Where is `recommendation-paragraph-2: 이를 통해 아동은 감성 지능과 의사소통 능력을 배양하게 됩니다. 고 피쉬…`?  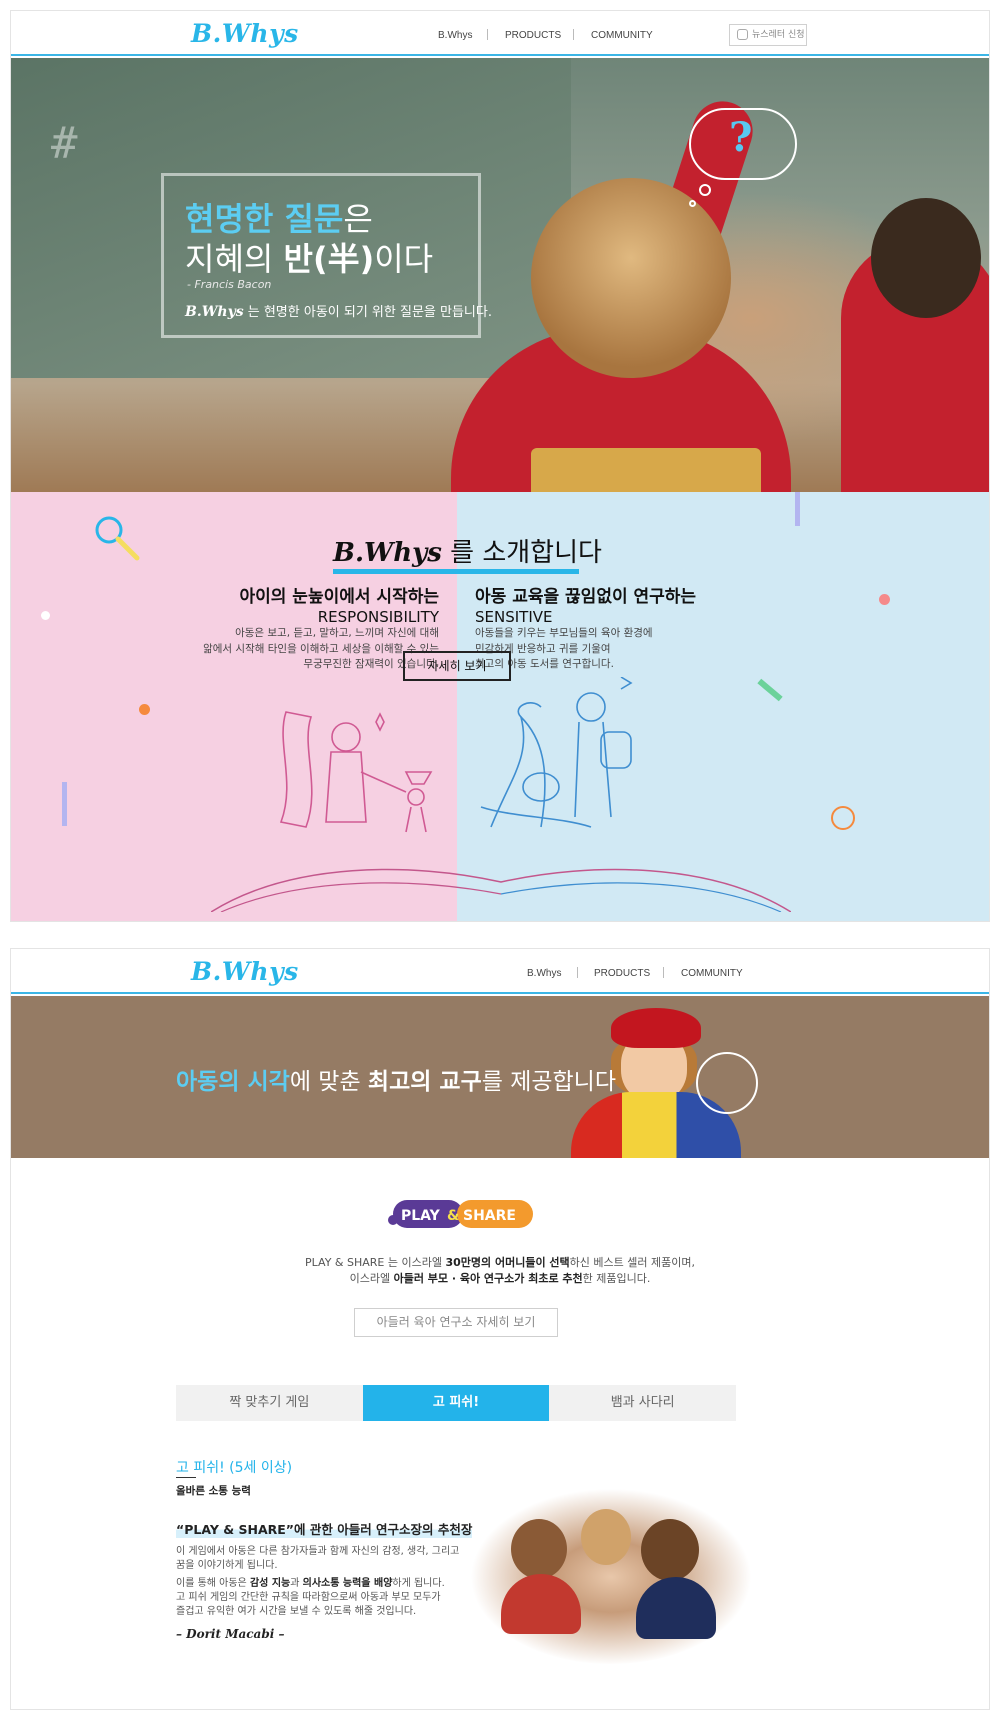 recommendation-paragraph-2: 이를 통해 아동은 감성 지능과 의사소통 능력을 배양하게 됩니다. 고 피쉬… is located at coordinates (310, 1597).